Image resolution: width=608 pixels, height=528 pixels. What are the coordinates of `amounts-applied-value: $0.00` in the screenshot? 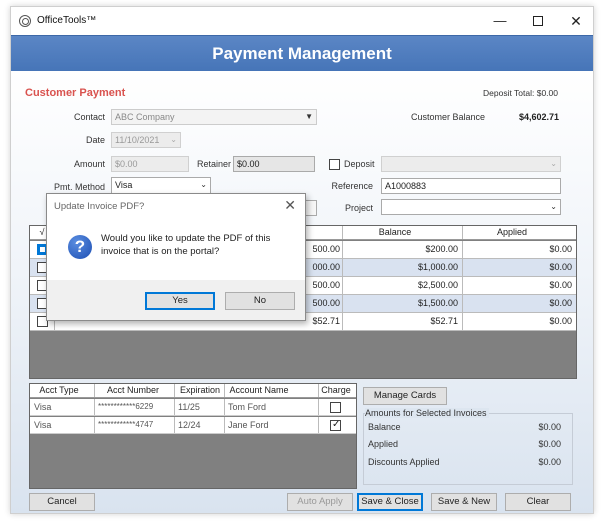 It's located at (549, 444).